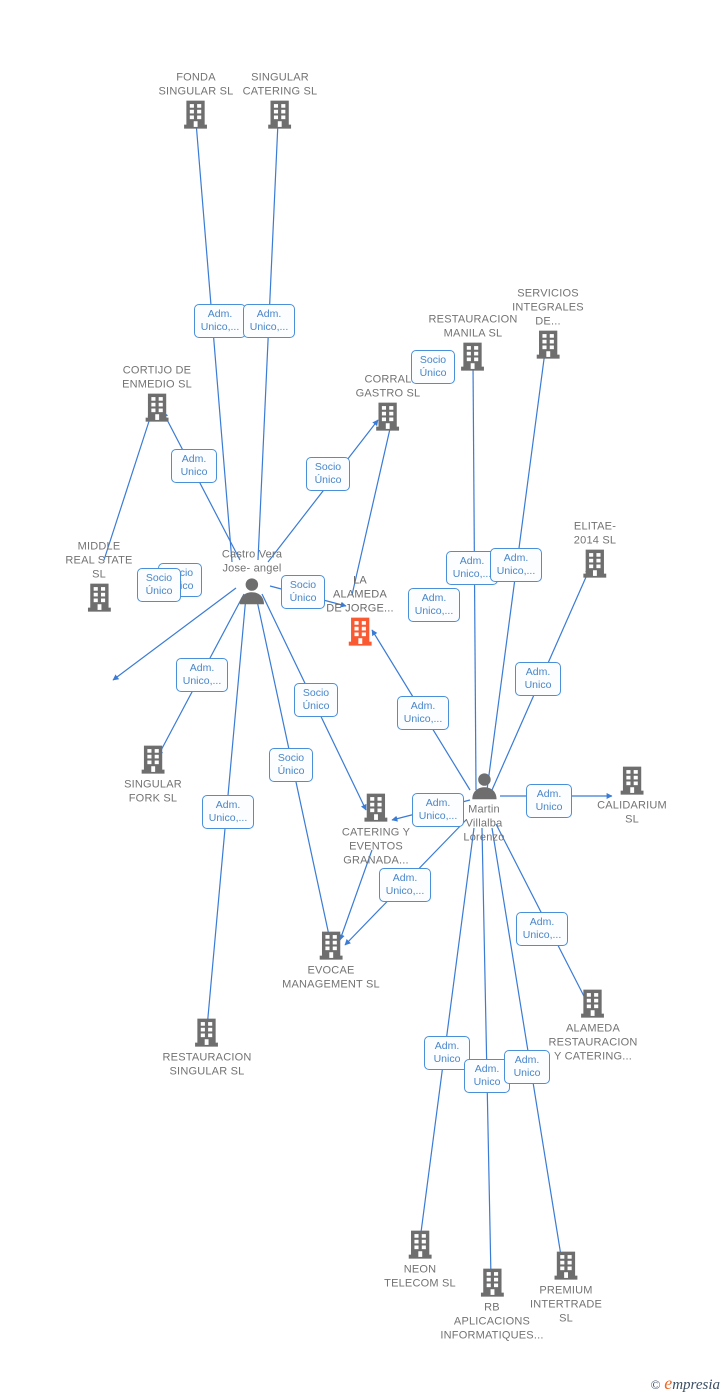  I want to click on node-label: FONDA SINGULAR SL, so click(196, 84).